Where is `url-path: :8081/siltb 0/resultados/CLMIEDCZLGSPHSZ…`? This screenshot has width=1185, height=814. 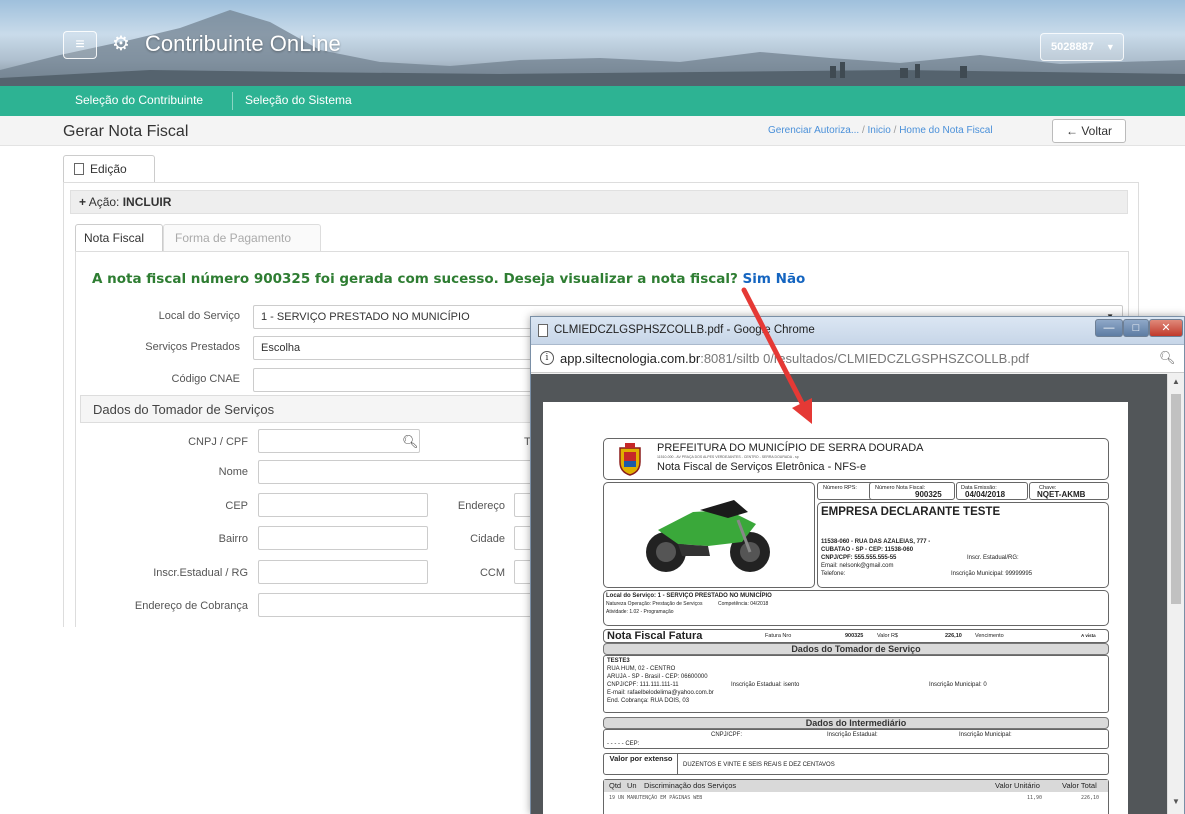
url-path: :8081/siltb 0/resultados/CLMIEDCZLGSPHSZ… is located at coordinates (864, 358).